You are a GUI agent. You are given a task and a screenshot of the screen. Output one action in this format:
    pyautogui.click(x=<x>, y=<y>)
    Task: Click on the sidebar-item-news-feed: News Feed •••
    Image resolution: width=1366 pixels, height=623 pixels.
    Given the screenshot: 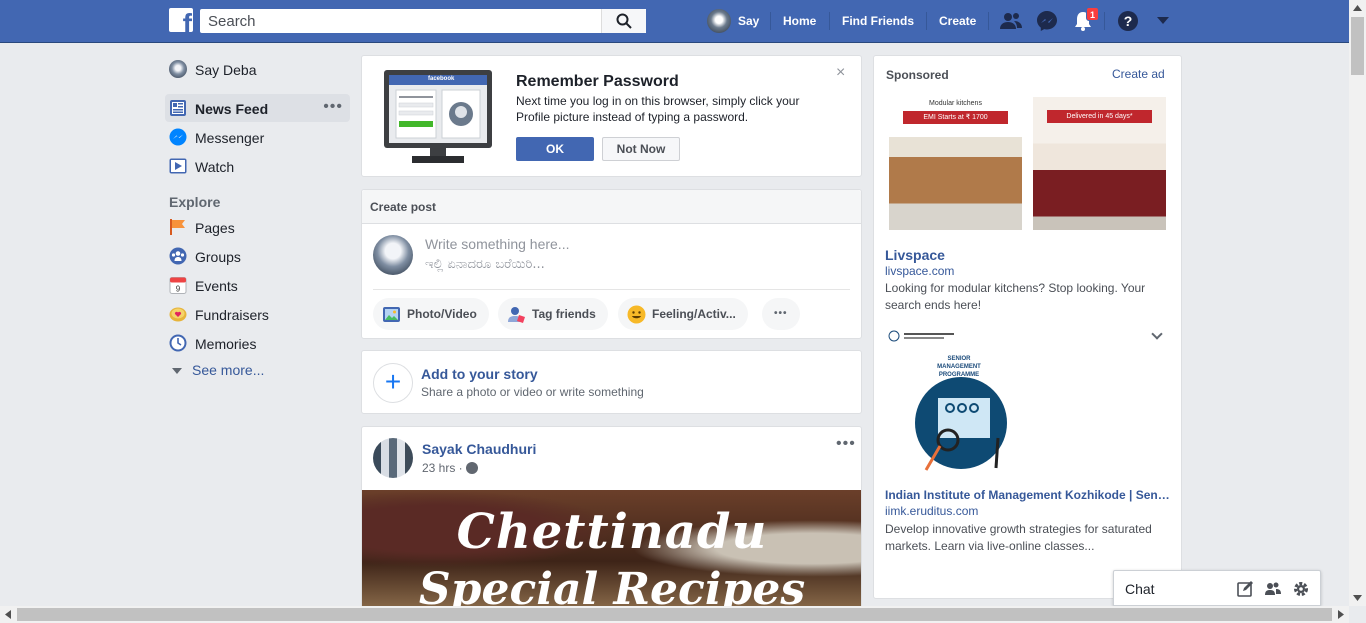 What is the action you would take?
    pyautogui.click(x=257, y=108)
    